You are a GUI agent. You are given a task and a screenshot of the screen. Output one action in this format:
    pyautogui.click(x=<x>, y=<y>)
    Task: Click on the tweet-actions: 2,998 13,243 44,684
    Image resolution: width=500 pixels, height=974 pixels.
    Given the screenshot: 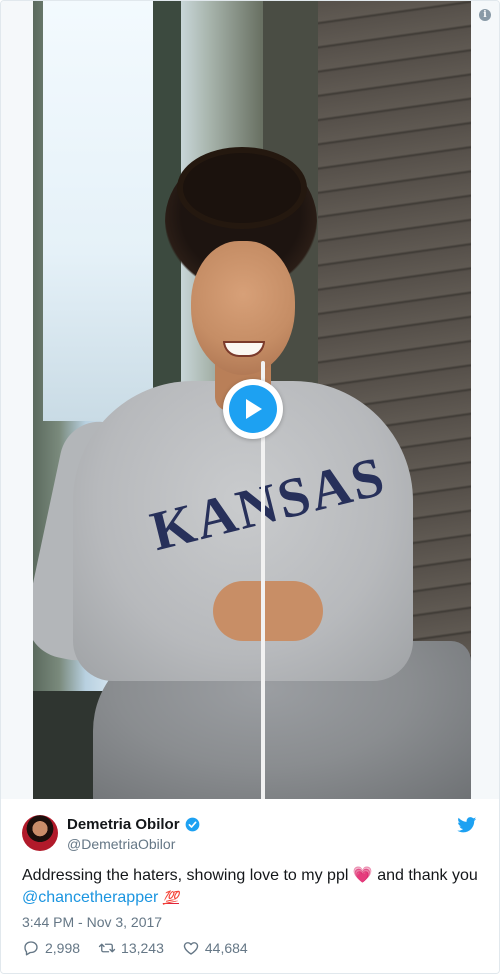 What is the action you would take?
    pyautogui.click(x=135, y=948)
    